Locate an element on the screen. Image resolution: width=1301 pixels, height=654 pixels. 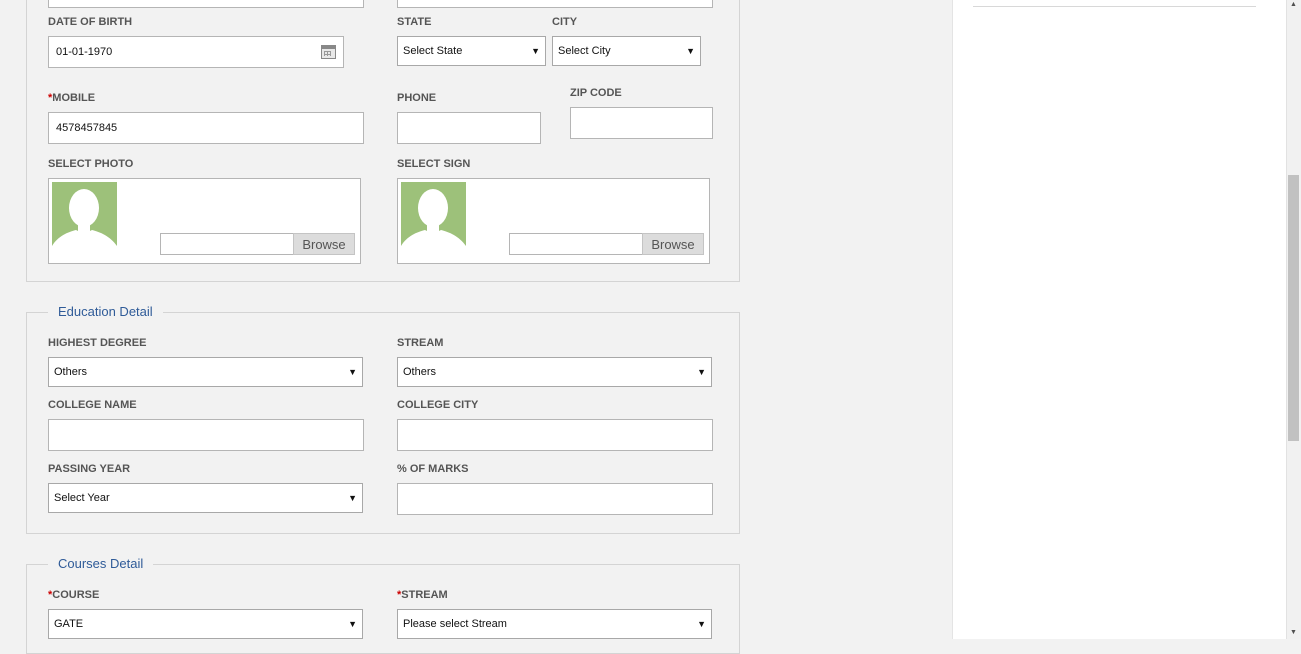
course-stream-label-text: STREAM is located at coordinates (424, 595).